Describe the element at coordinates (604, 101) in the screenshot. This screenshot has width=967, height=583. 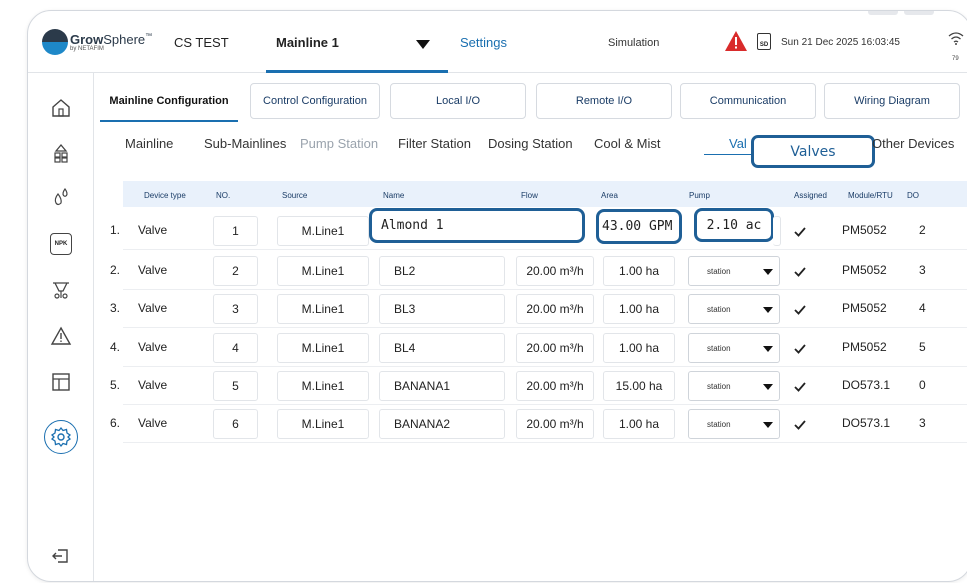
I see `tab-remote-io: Remote I/O` at that location.